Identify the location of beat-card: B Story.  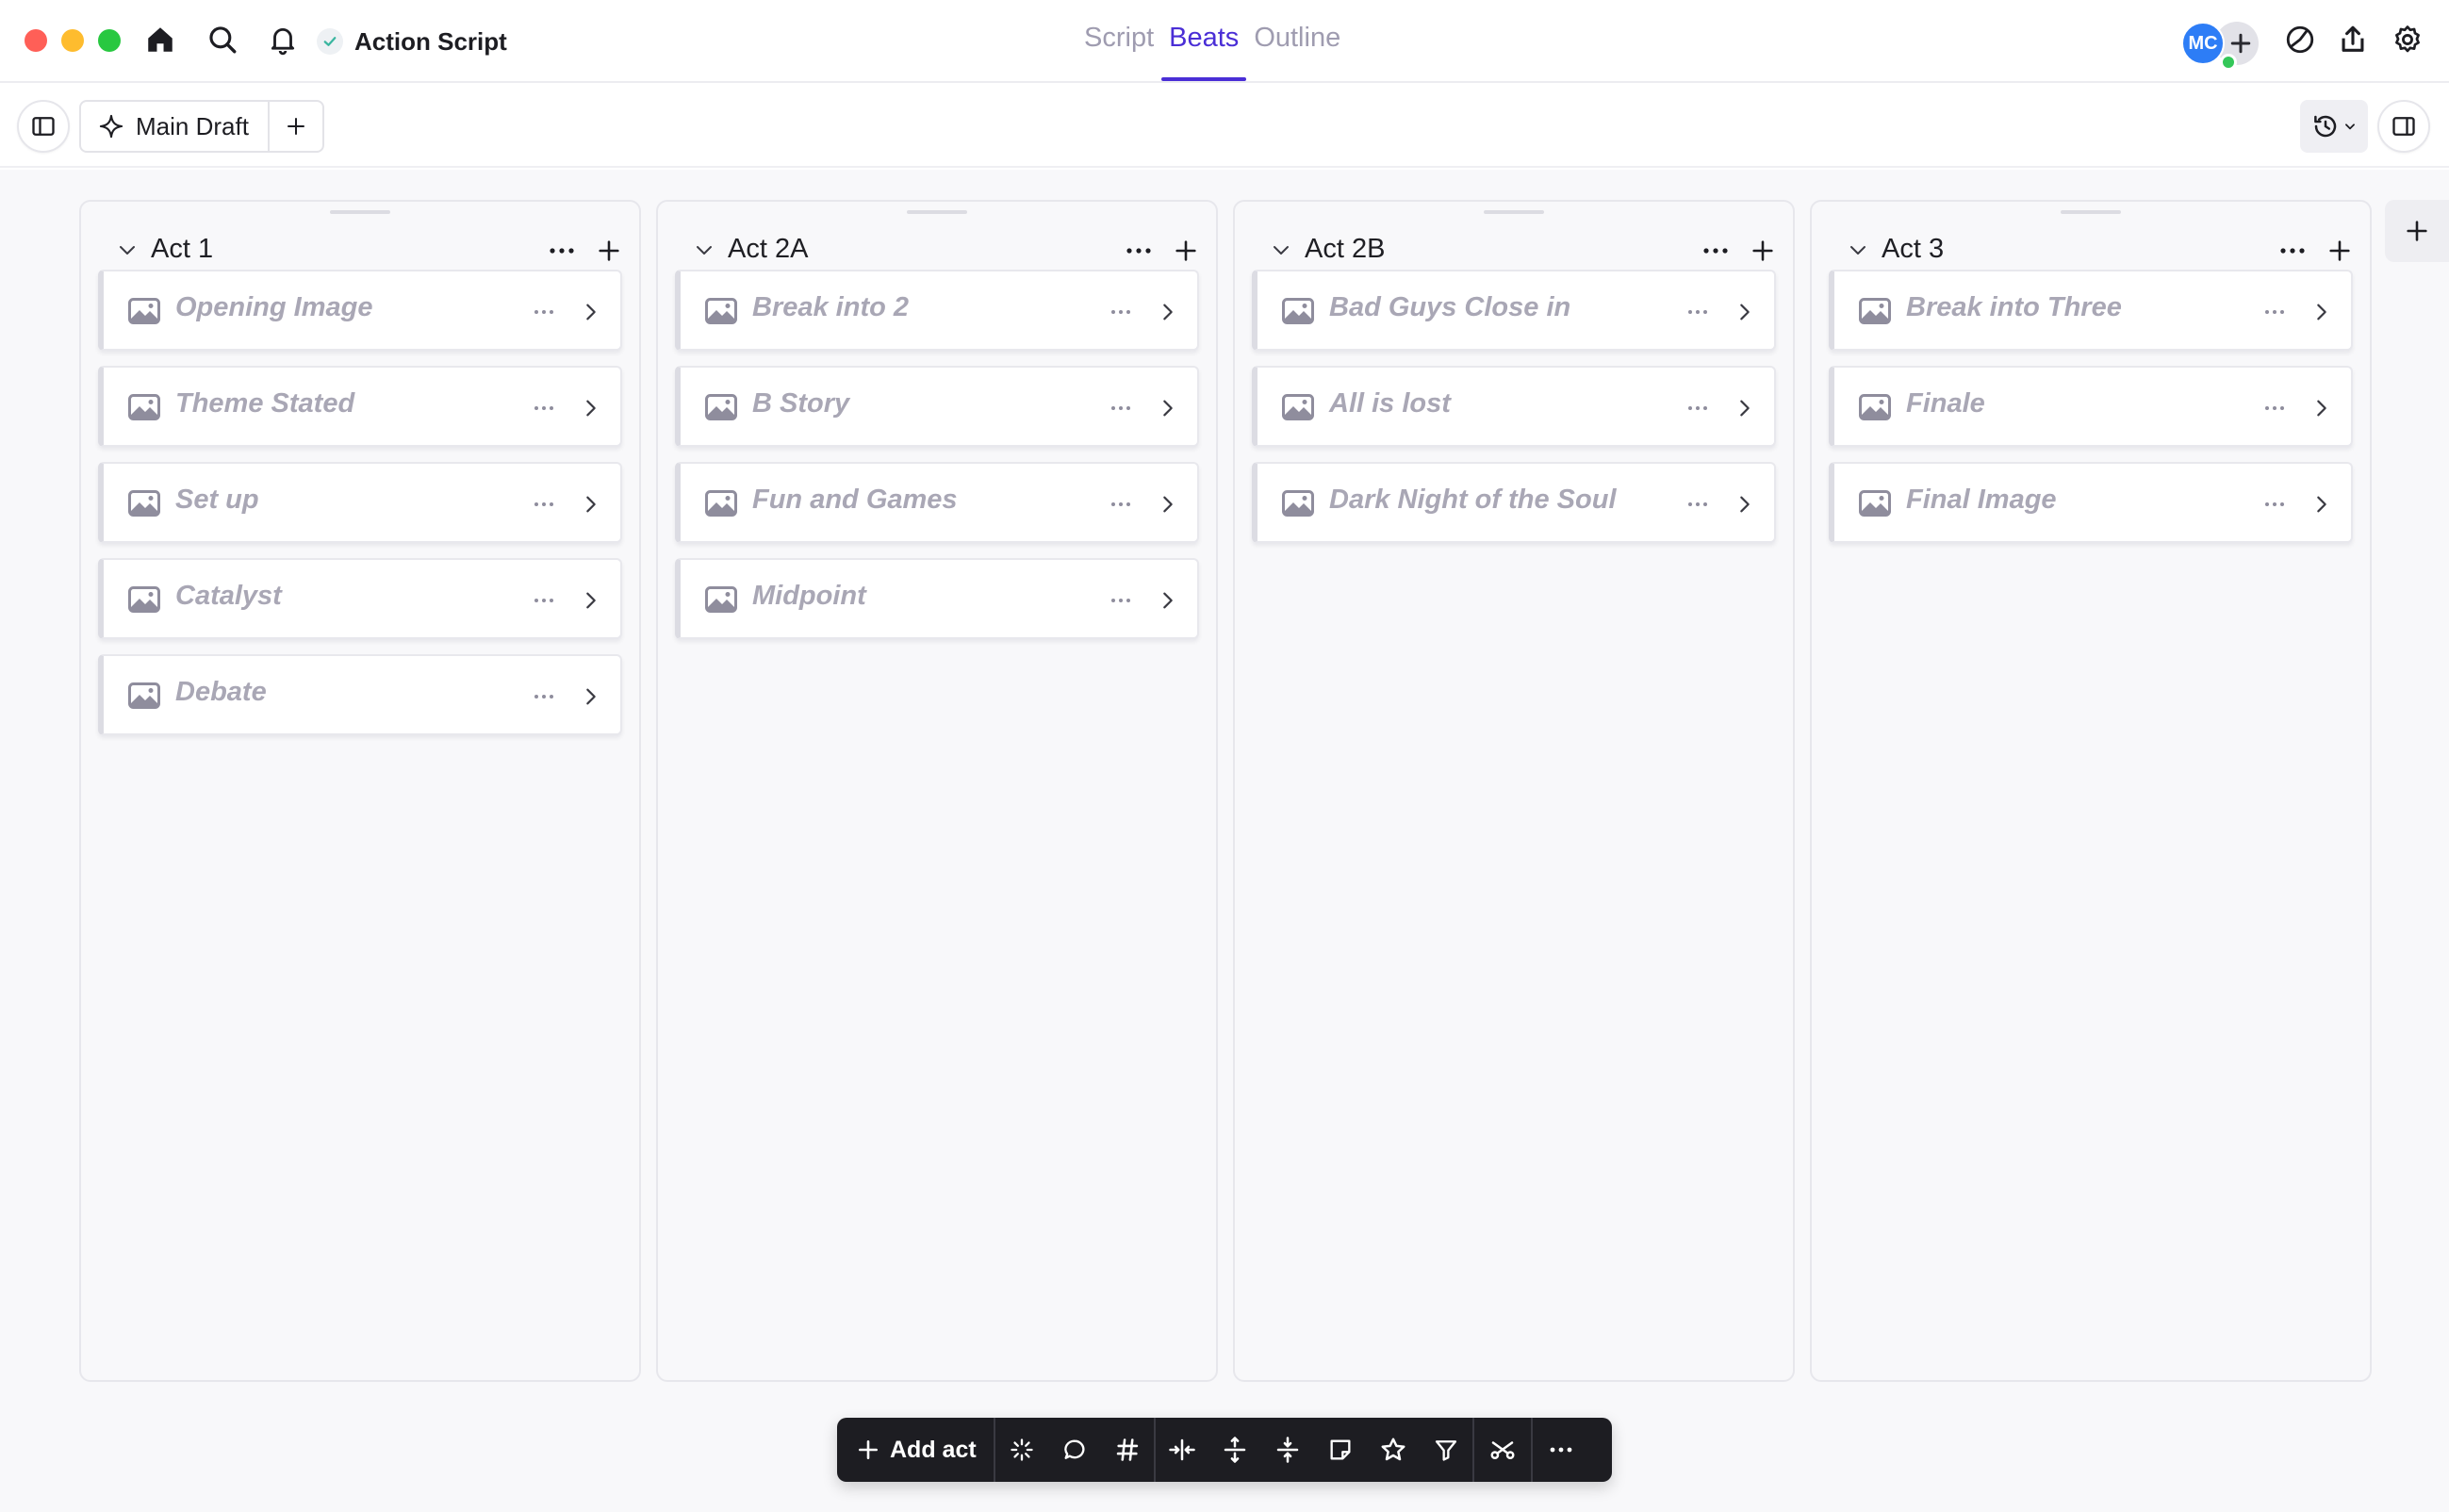
(937, 407).